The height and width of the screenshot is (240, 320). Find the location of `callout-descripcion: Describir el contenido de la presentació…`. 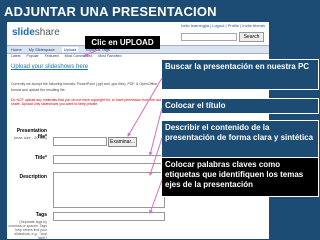

callout-descripcion: Describir el contenido de la presentació… is located at coordinates (240, 140).